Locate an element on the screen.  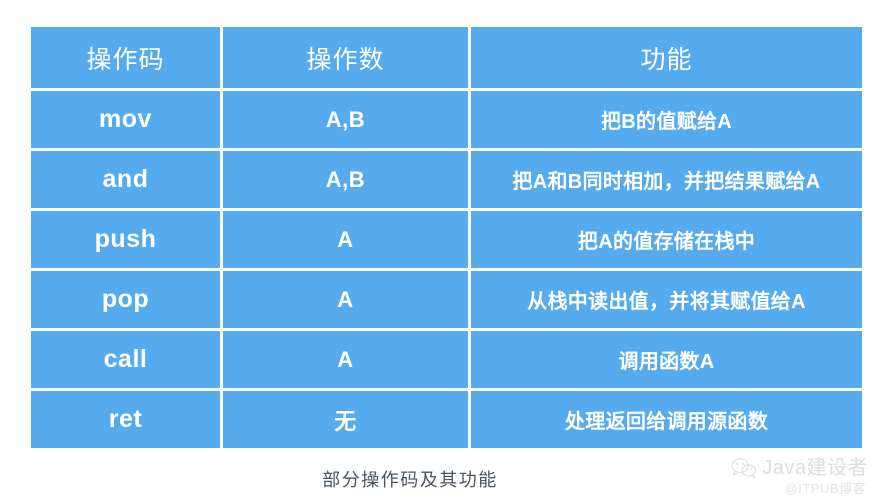
table-row: push A 把A的值存储在栈中 is located at coordinates (446, 239).